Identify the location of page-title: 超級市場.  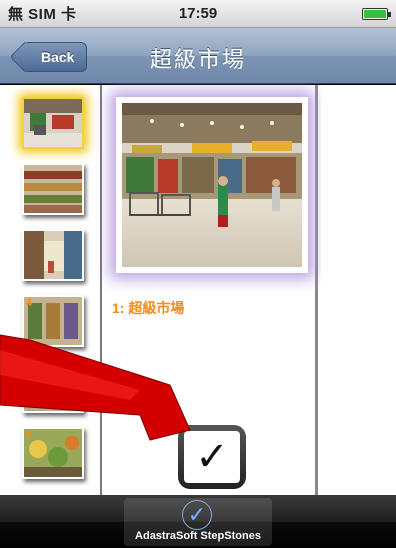
(197, 59).